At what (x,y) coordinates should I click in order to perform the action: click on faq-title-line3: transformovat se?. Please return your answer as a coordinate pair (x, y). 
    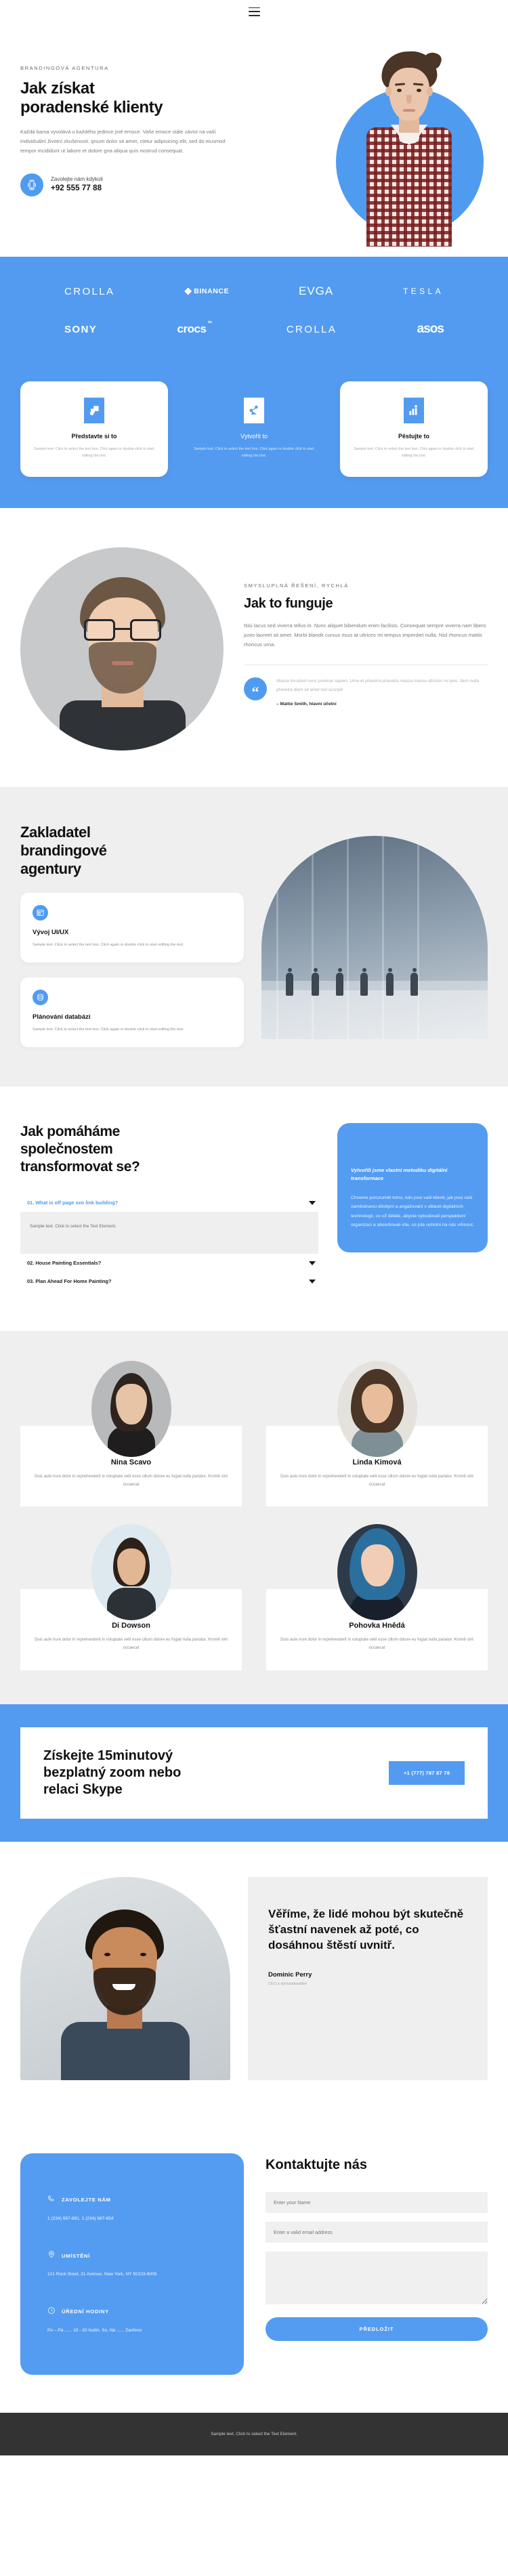
    Looking at the image, I should click on (80, 1167).